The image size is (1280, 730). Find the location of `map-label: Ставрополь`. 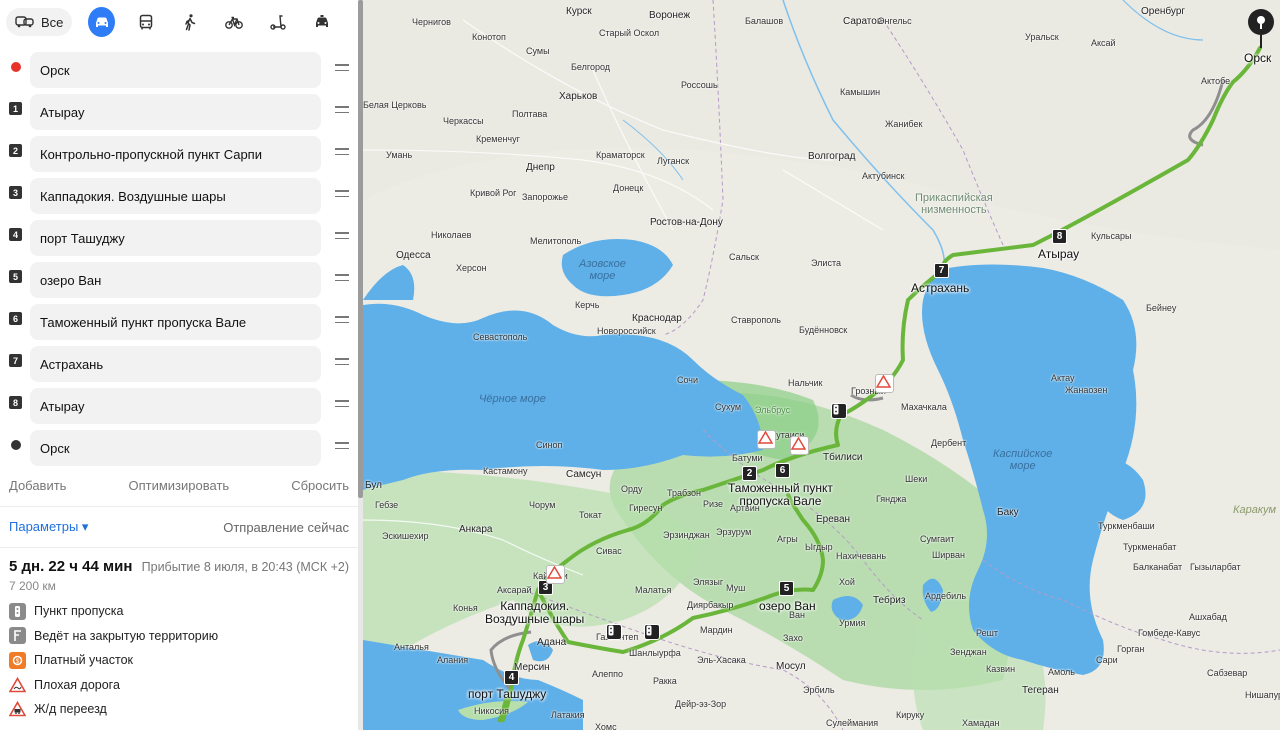

map-label: Ставрополь is located at coordinates (756, 320).